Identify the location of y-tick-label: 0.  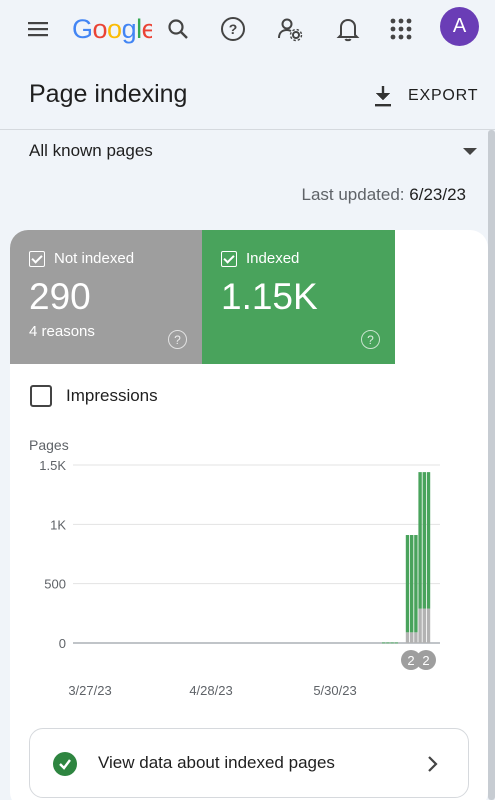
(62, 643).